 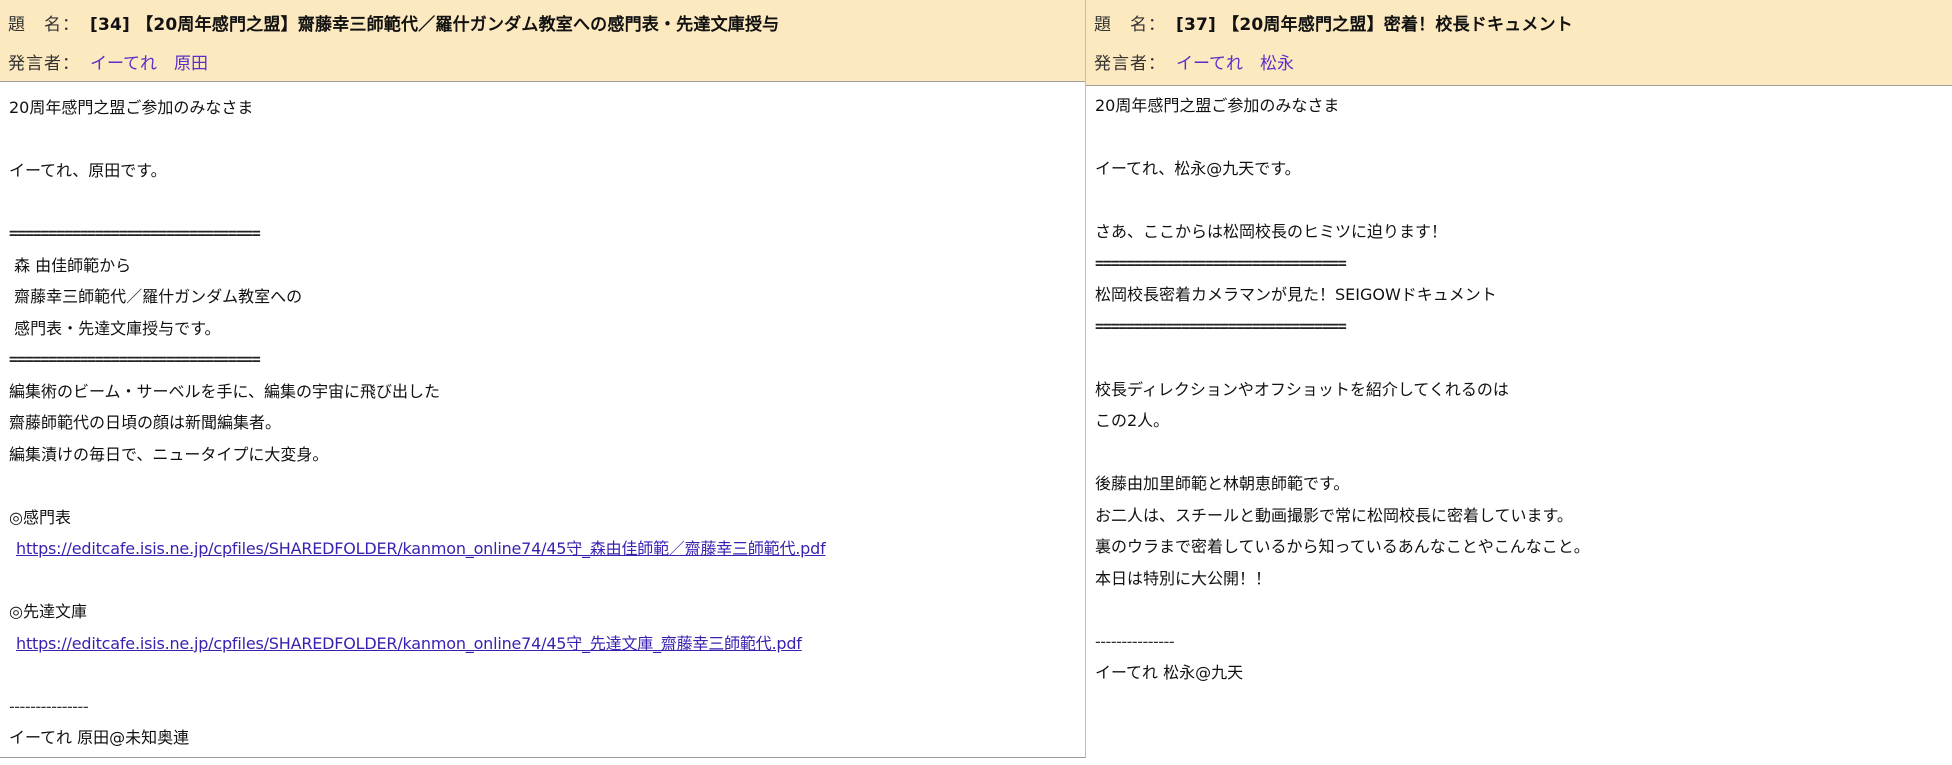 What do you see at coordinates (99, 737) in the screenshot?
I see `body-text-line: イーてれ 原田@未知奥連` at bounding box center [99, 737].